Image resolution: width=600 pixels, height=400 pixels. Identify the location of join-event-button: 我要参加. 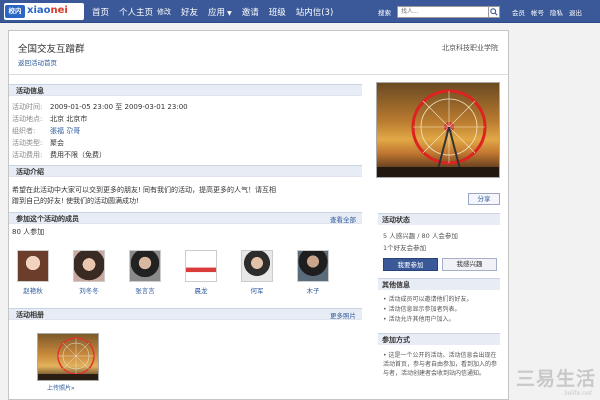
(410, 264).